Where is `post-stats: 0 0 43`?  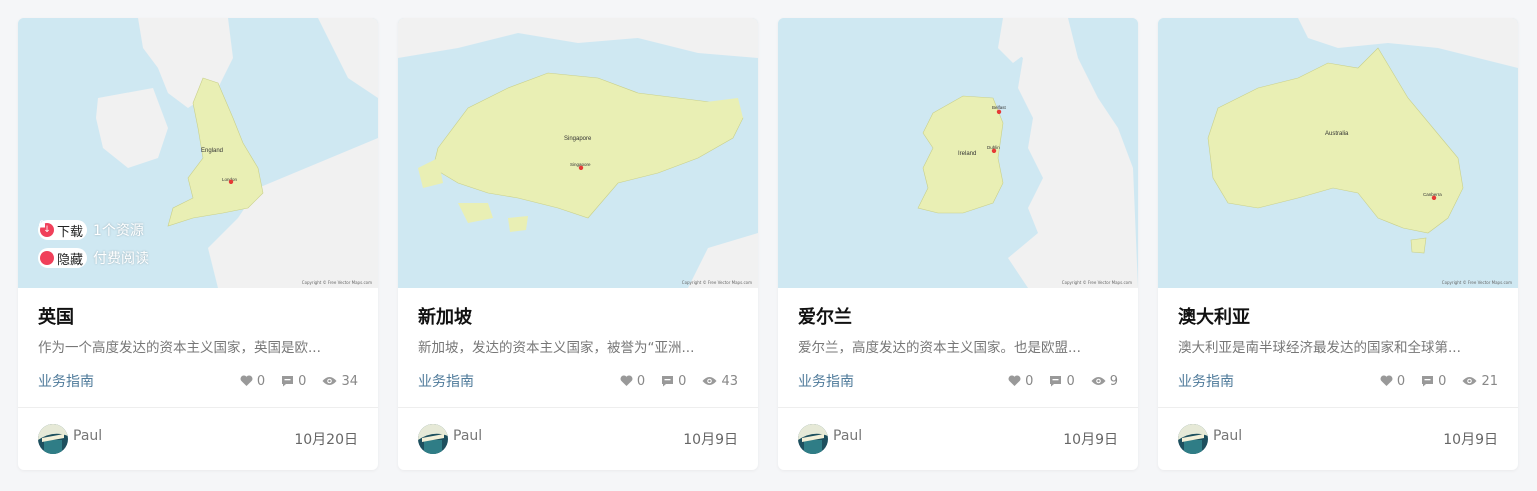
post-stats: 0 0 43 is located at coordinates (679, 381).